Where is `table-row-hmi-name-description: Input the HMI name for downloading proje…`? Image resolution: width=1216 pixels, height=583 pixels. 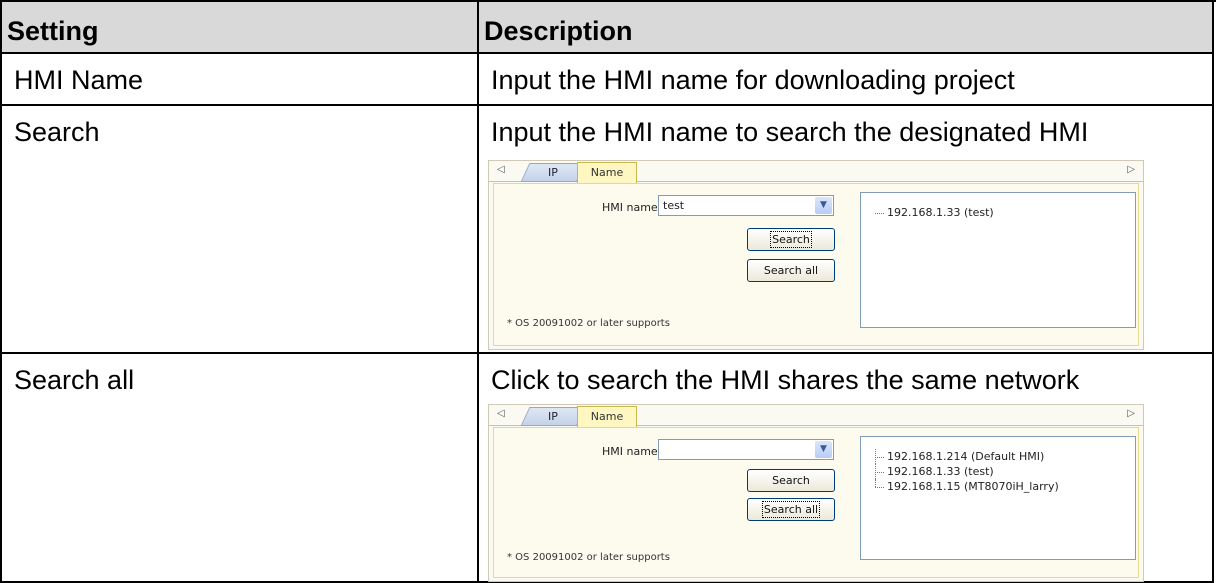
table-row-hmi-name-description: Input the HMI name for downloading proje… is located at coordinates (846, 80).